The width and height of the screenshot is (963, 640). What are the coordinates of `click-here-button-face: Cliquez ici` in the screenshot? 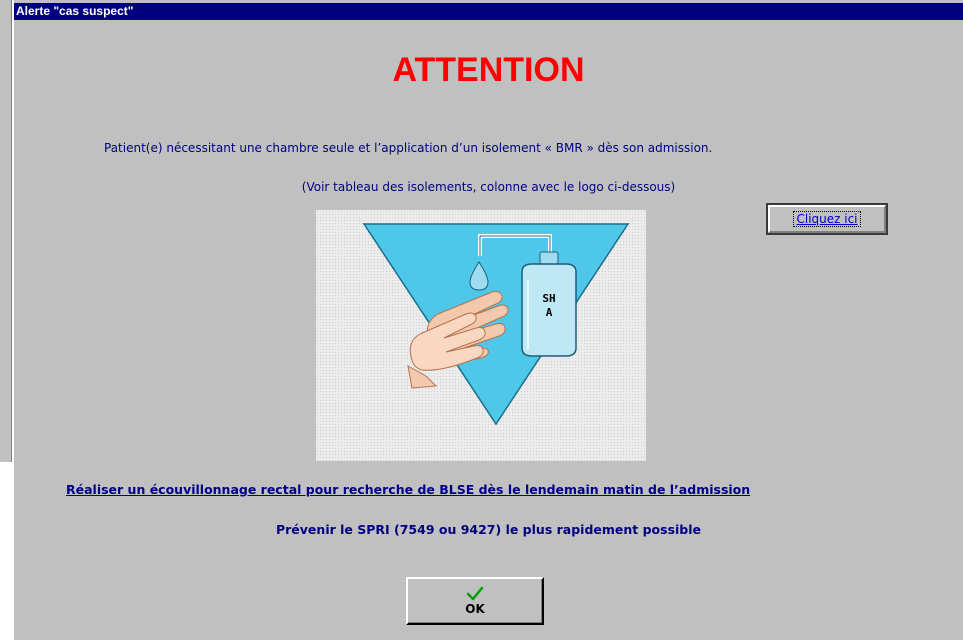 It's located at (827, 219).